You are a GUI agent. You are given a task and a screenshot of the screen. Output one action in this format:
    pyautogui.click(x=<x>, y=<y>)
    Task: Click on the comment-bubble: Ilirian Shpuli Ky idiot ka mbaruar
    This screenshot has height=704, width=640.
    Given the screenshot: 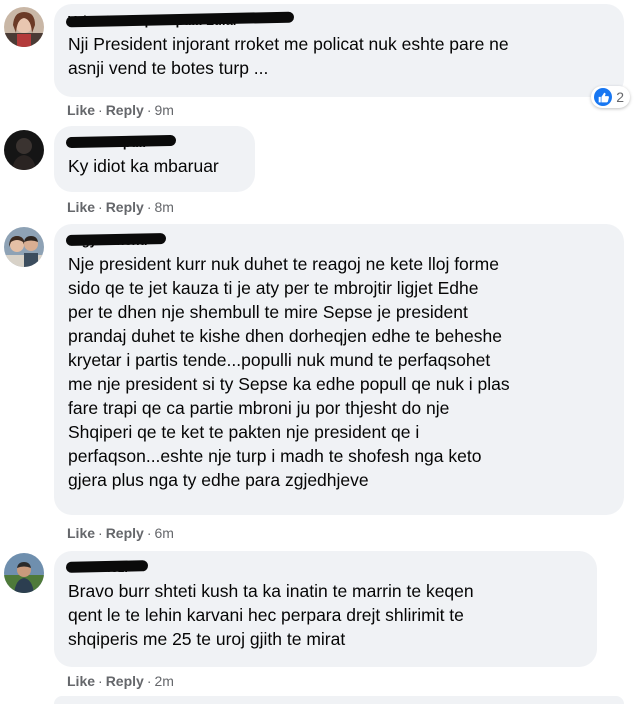 What is the action you would take?
    pyautogui.click(x=154, y=159)
    